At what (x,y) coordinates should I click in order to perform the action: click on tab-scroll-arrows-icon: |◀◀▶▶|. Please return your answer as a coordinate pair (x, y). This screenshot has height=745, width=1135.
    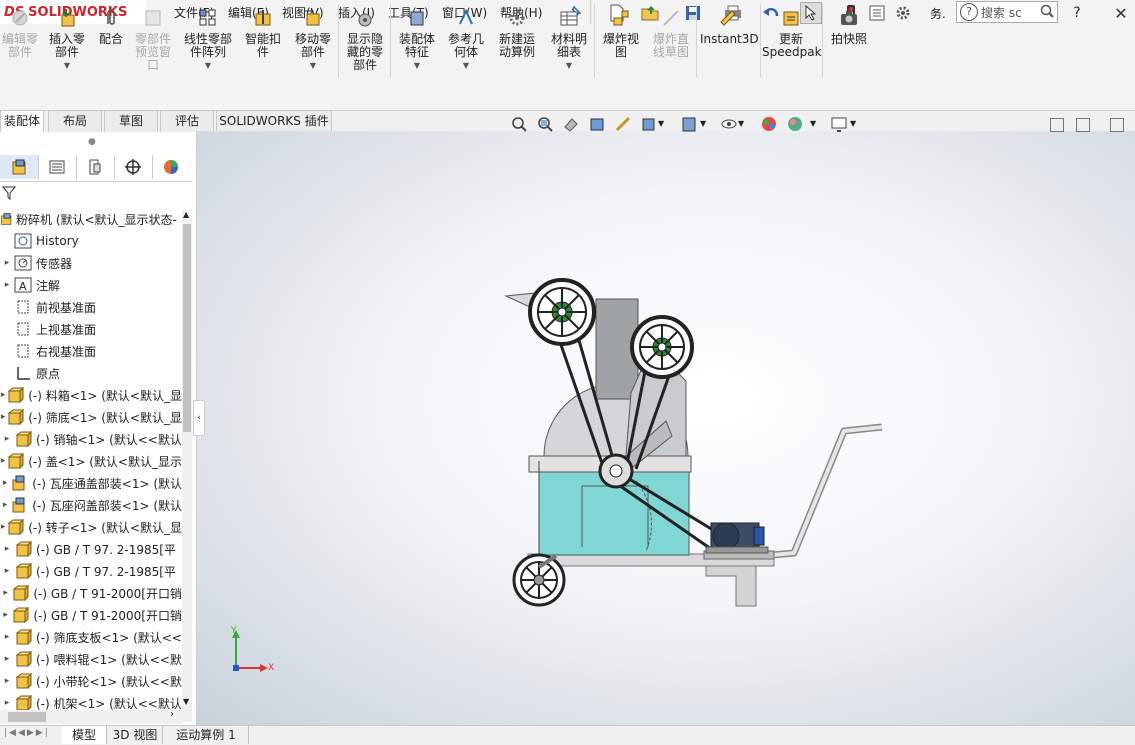
    Looking at the image, I should click on (27, 733).